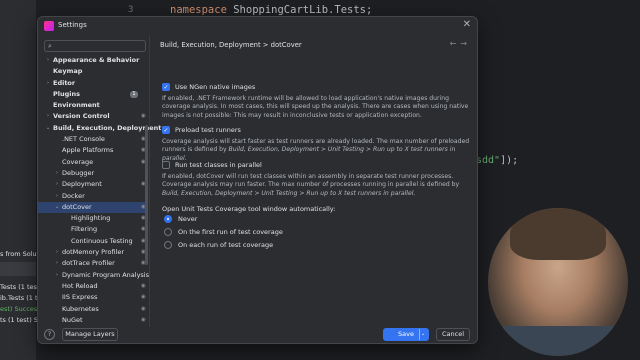 The image size is (640, 360). I want to click on sidebar-item-label: NuGet, so click(72, 319).